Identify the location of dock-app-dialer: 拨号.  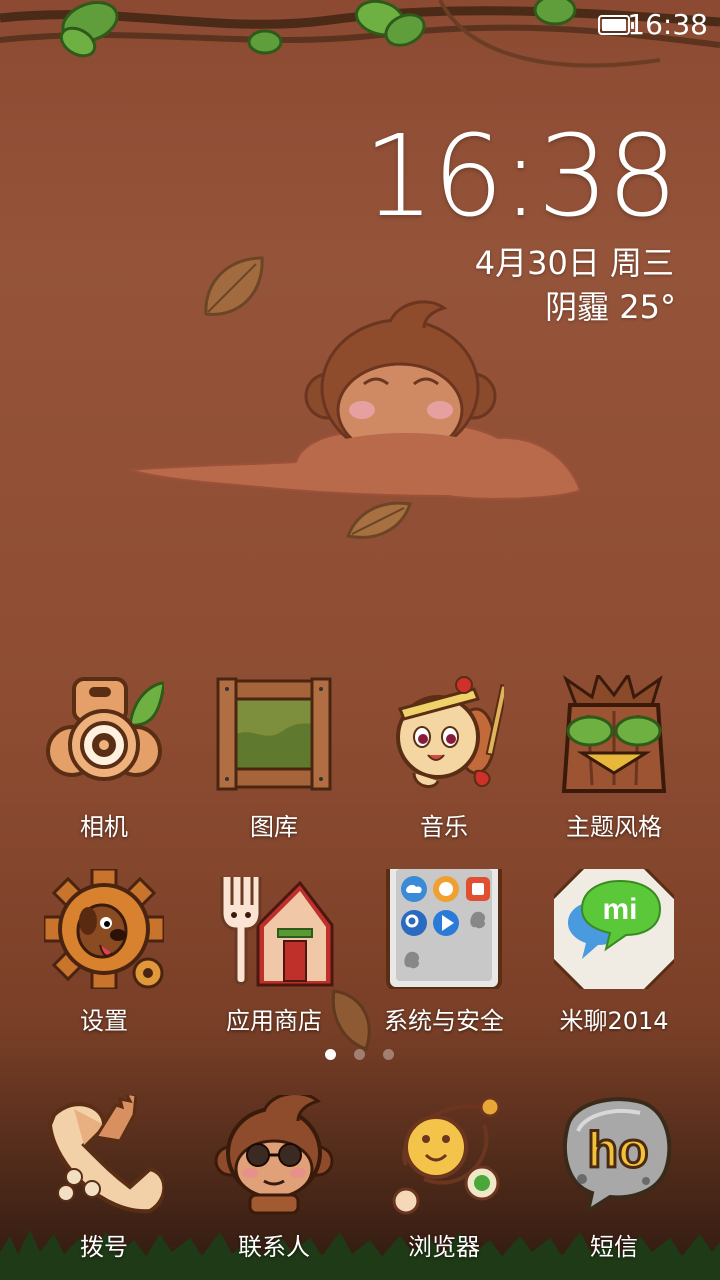
(104, 1185).